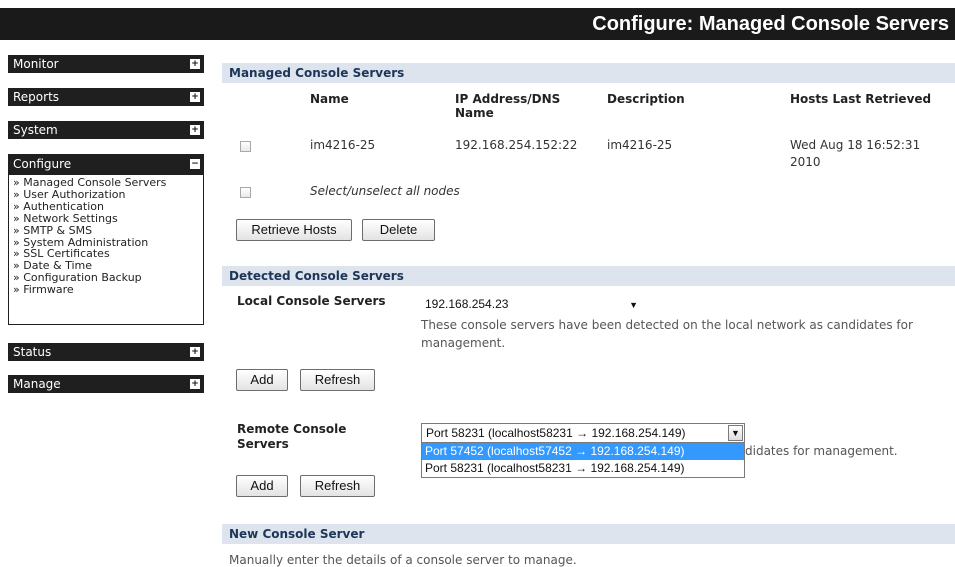 This screenshot has height=567, width=955. I want to click on sidebar-item-monitor: Monitor +, so click(106, 64).